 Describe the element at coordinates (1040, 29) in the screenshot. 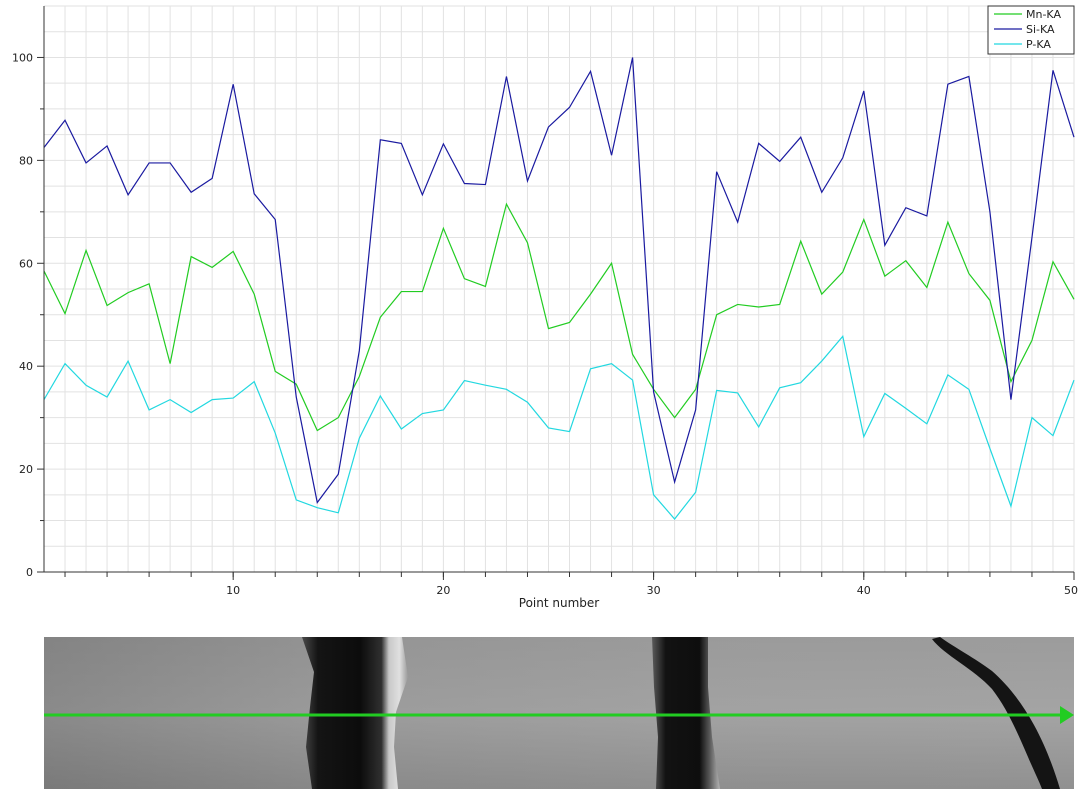

I see `legend-label: Si-KA` at that location.